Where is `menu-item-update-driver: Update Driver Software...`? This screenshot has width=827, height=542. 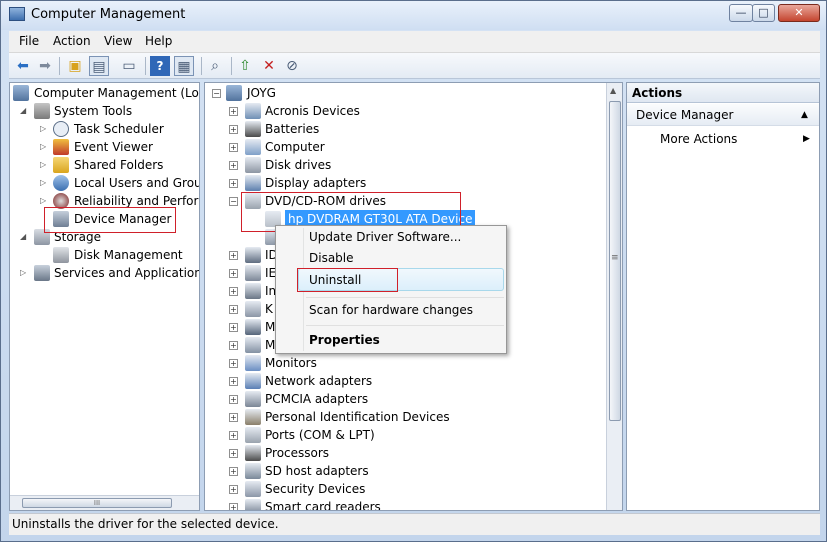 menu-item-update-driver: Update Driver Software... is located at coordinates (385, 237).